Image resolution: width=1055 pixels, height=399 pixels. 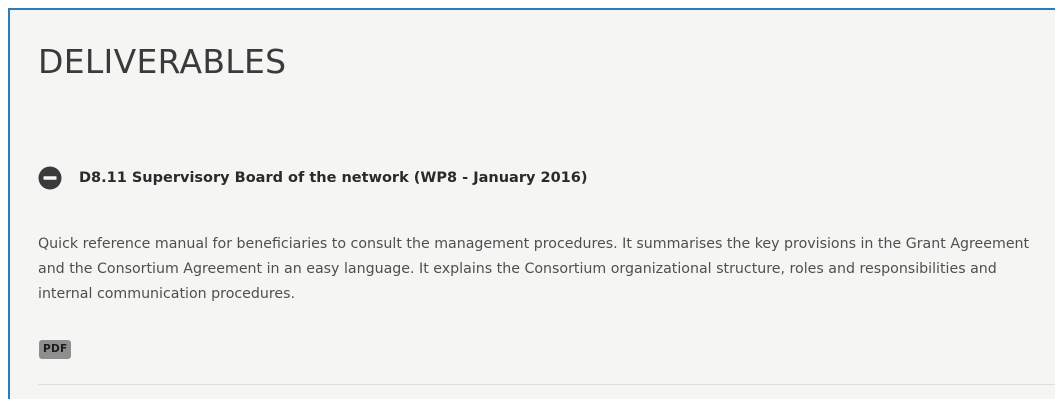 What do you see at coordinates (162, 61) in the screenshot?
I see `page-title: DELIVERABLES` at bounding box center [162, 61].